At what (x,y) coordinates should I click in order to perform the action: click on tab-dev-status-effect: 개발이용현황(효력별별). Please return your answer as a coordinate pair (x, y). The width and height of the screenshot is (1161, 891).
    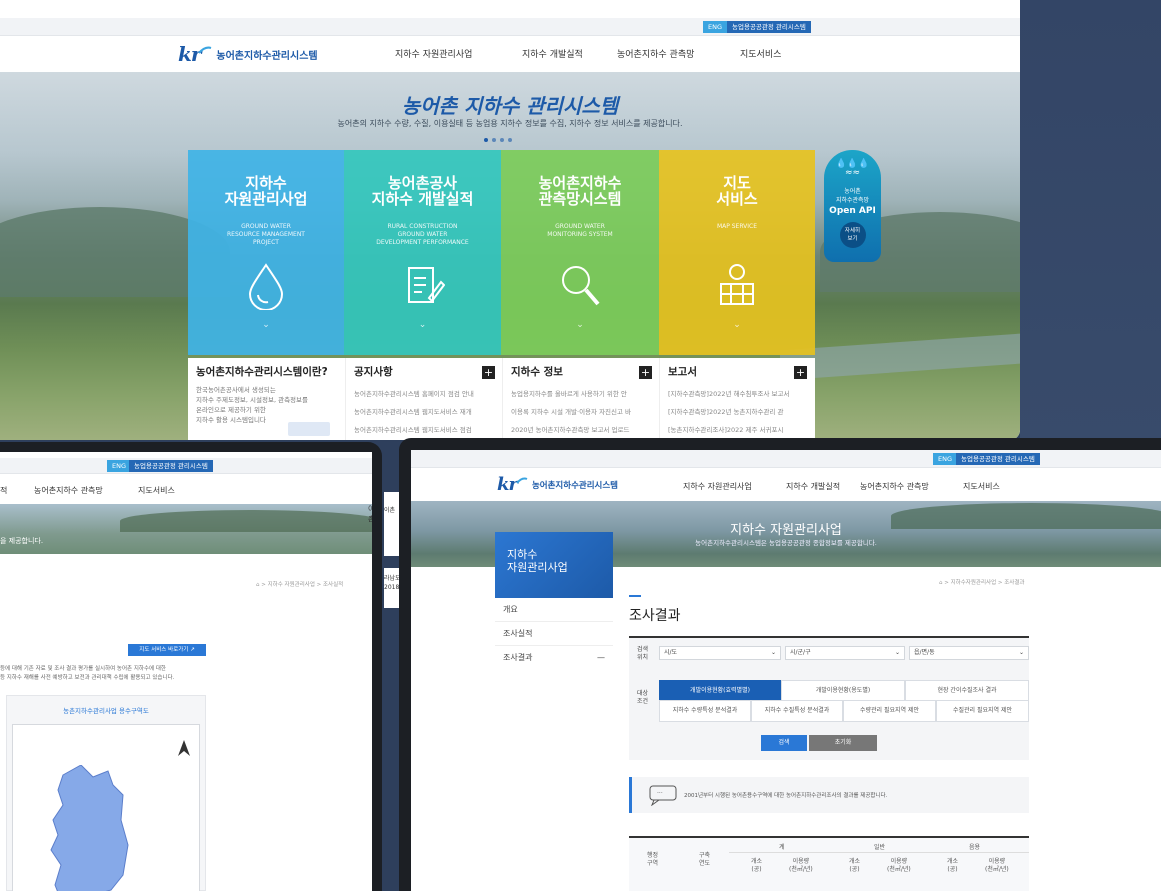
    Looking at the image, I should click on (720, 691).